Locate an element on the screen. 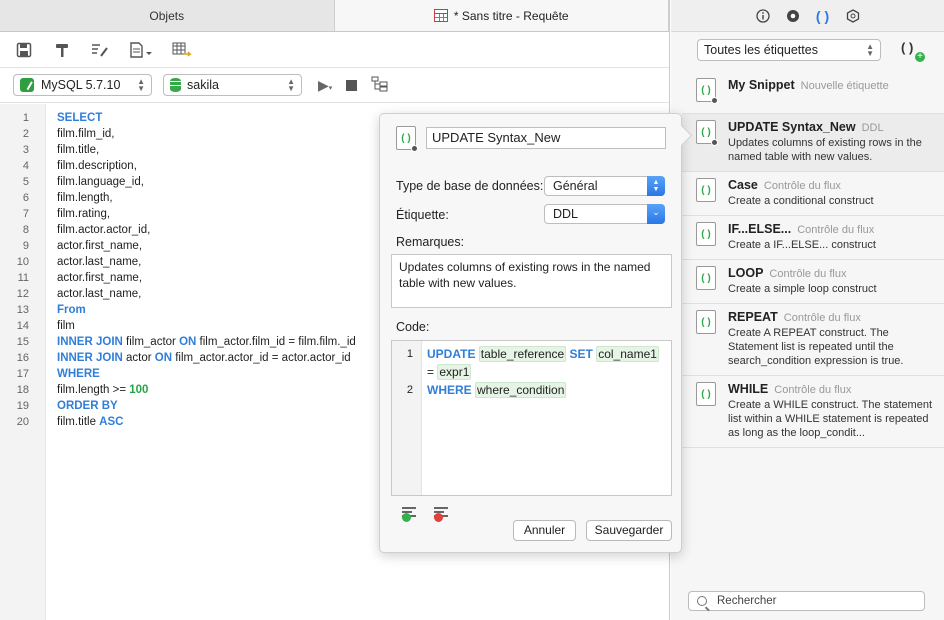 The height and width of the screenshot is (620, 944). explain-icon is located at coordinates (380, 85).